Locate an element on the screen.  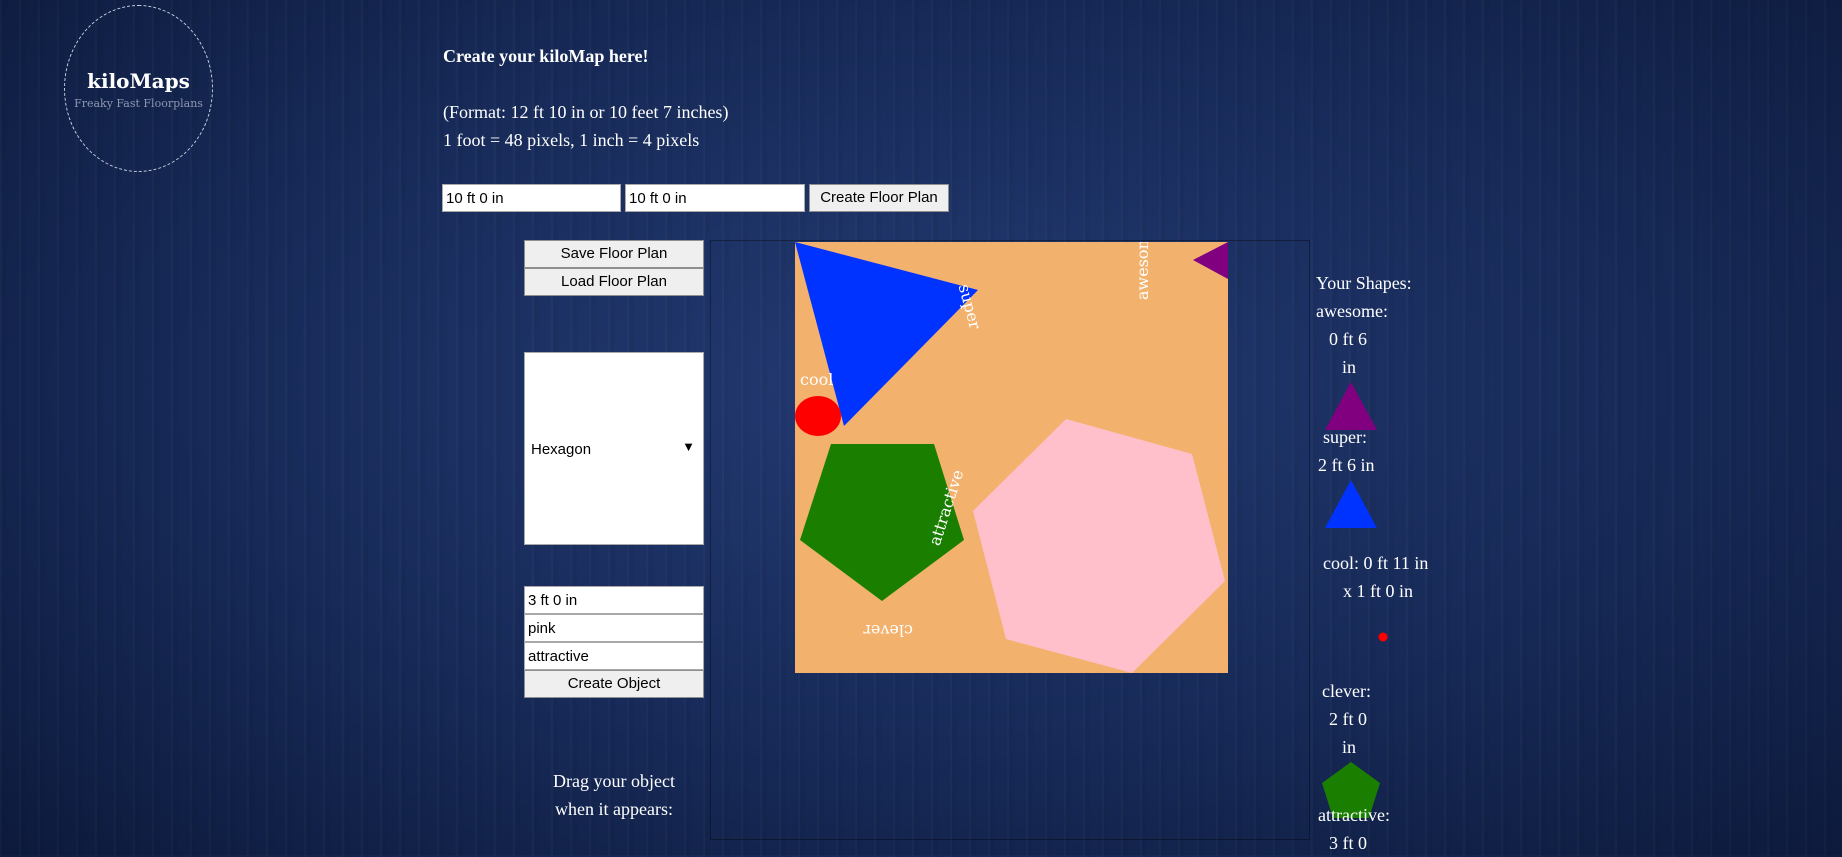
shape-awesome is located at coordinates (1210, 260).